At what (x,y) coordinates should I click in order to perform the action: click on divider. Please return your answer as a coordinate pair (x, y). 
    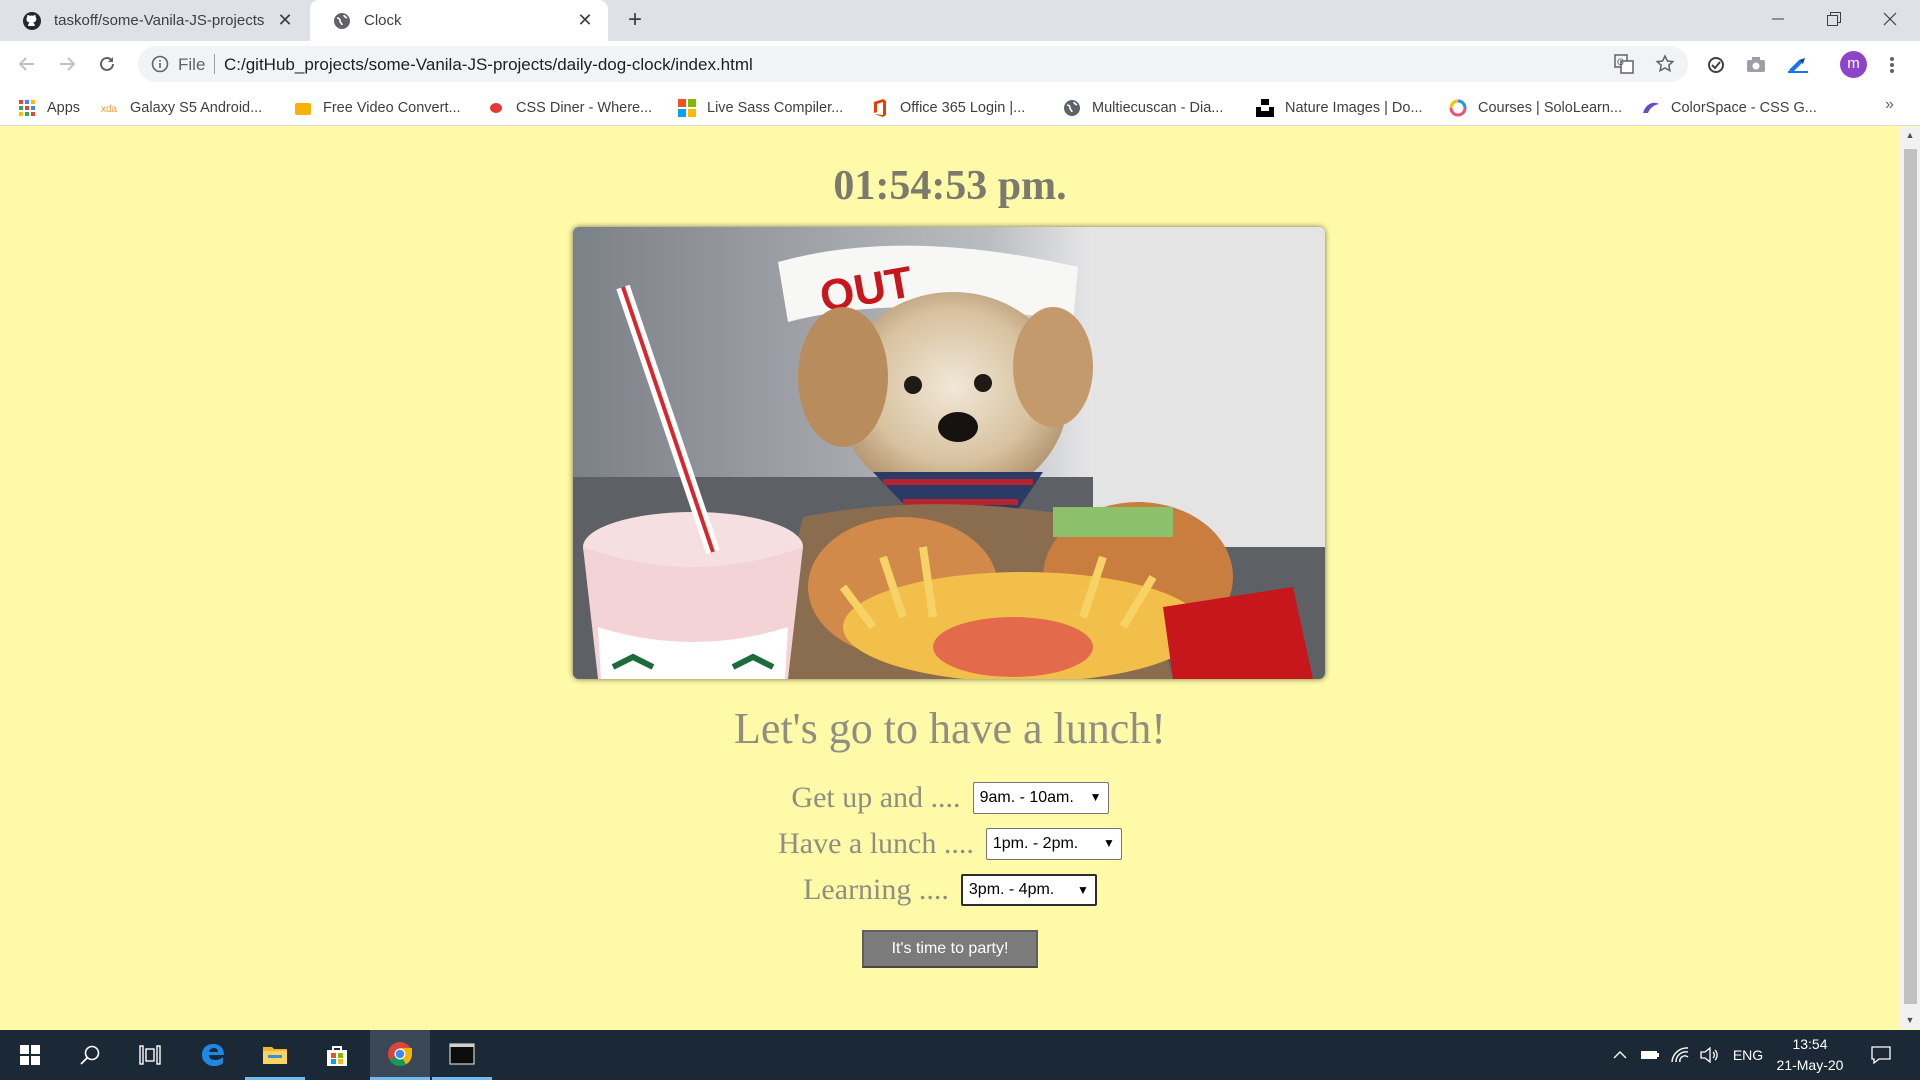
    Looking at the image, I should click on (214, 64).